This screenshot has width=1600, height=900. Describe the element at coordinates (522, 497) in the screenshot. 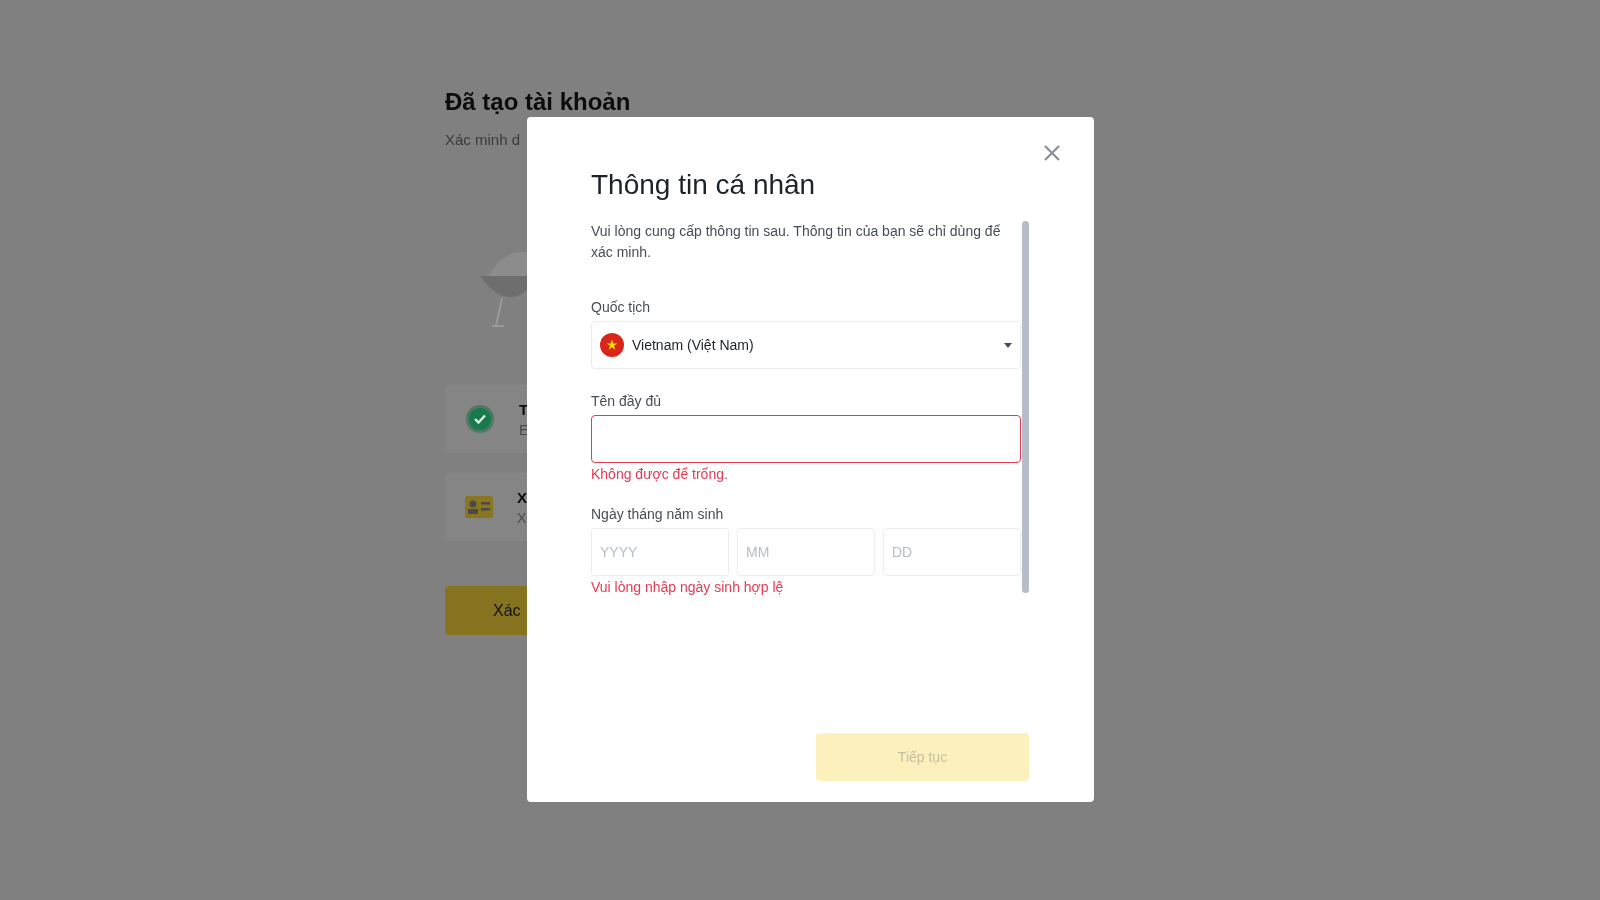

I see `step-title: X` at that location.